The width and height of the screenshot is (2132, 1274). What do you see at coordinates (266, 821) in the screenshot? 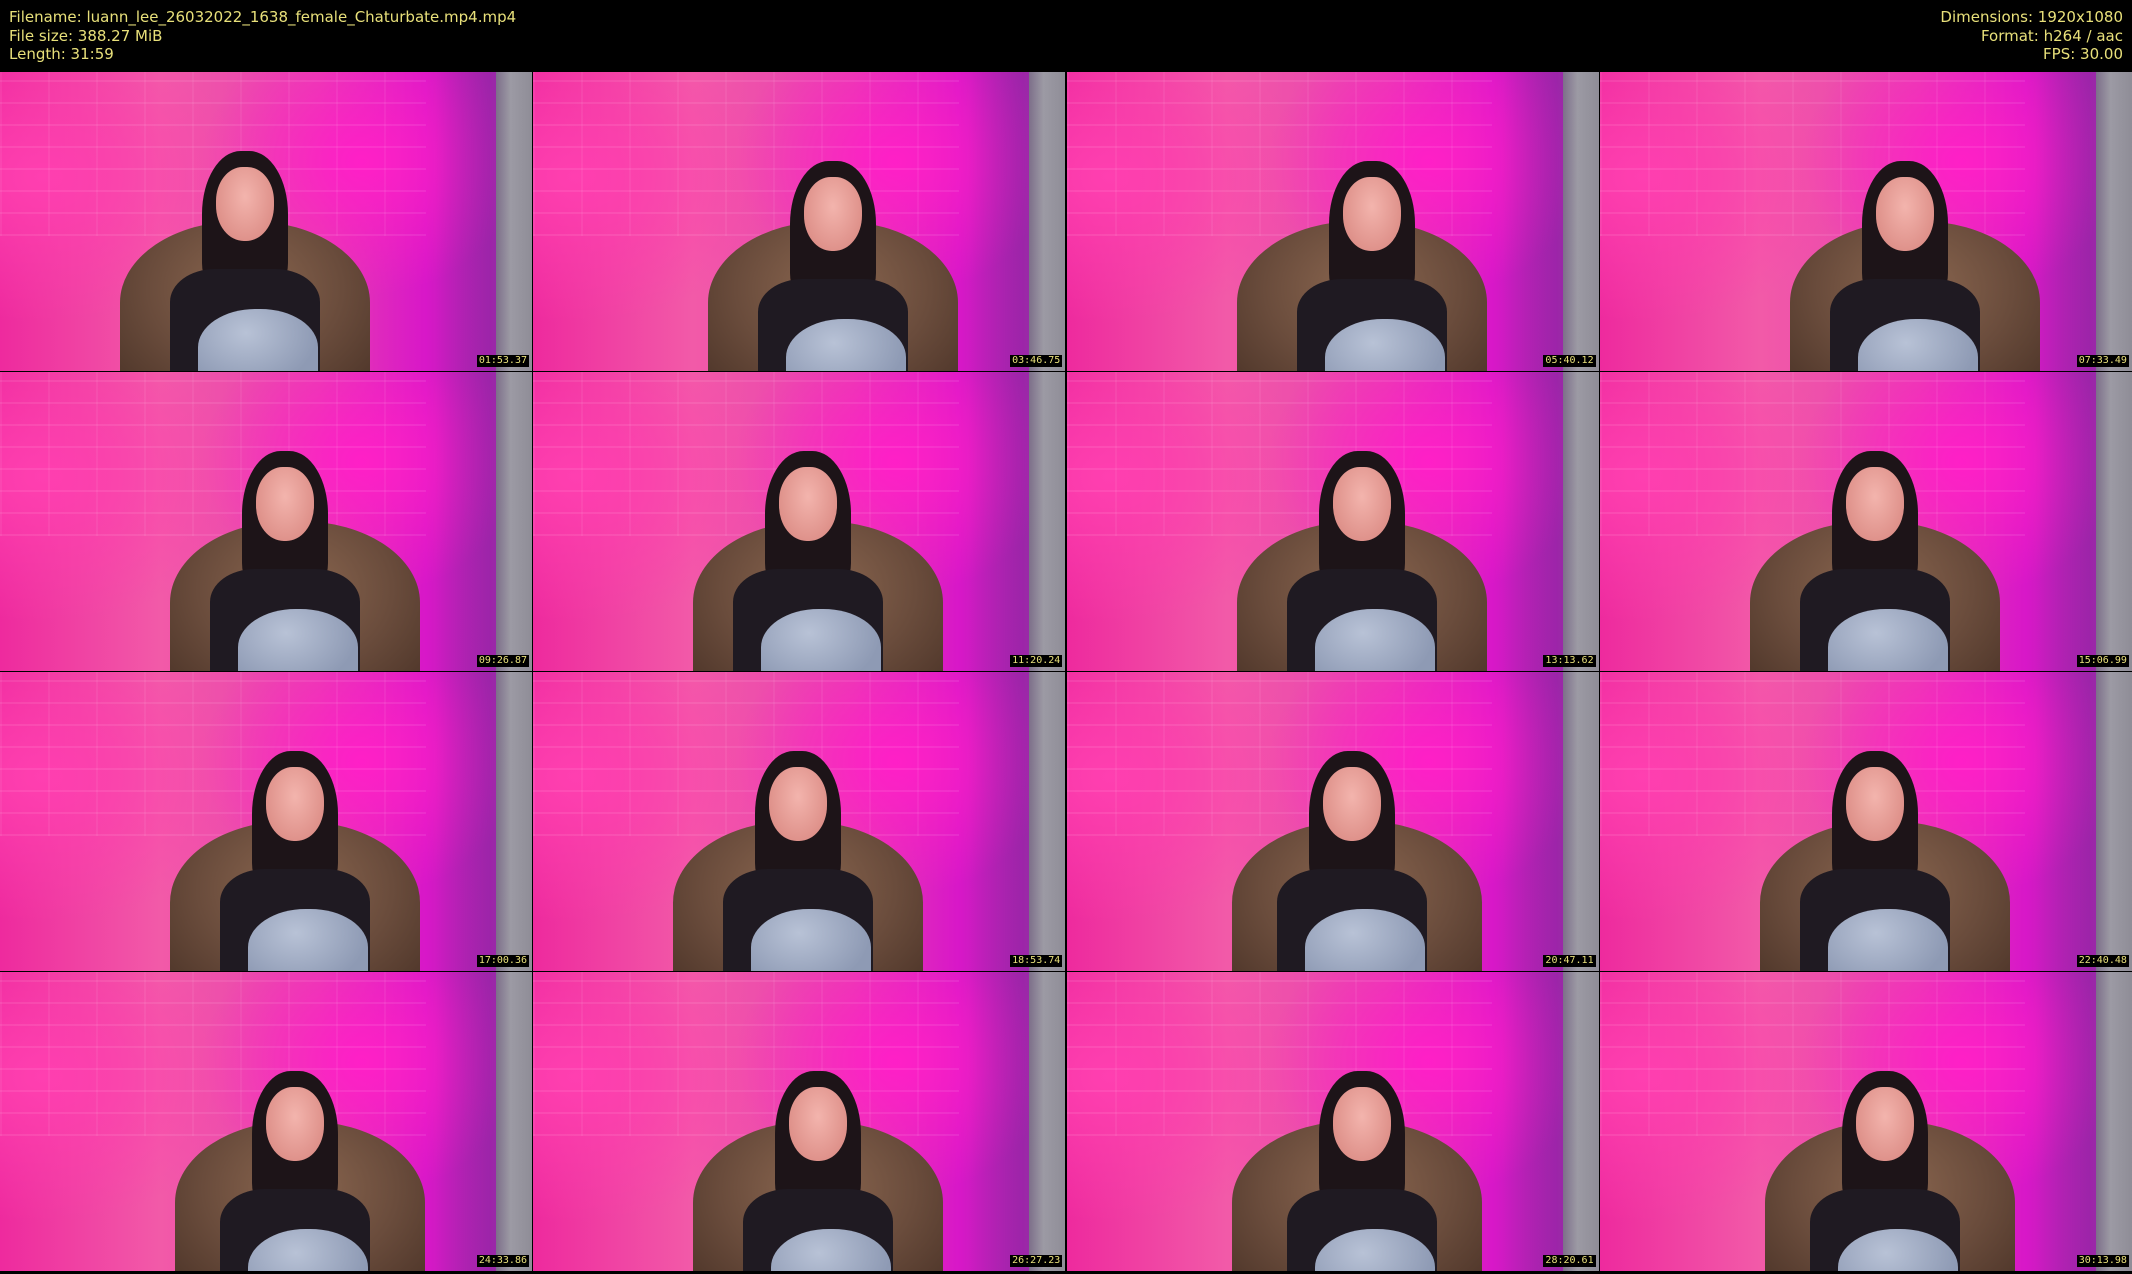
I see `thumbnail: 17:00.36` at bounding box center [266, 821].